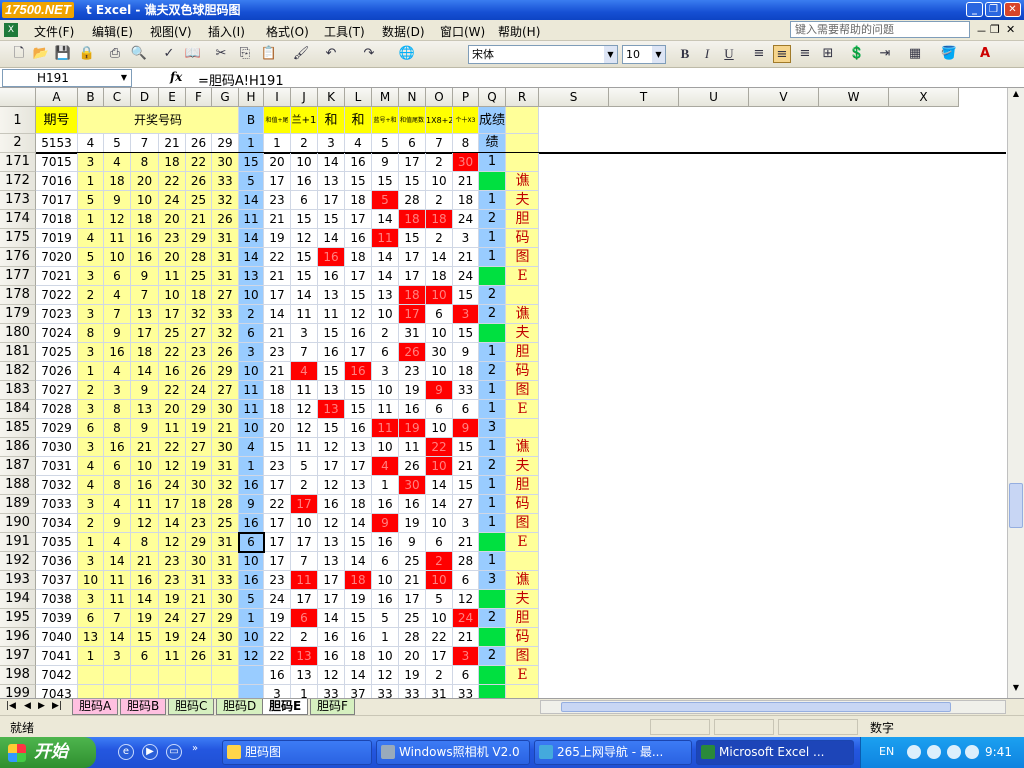 This screenshot has height=768, width=1024. I want to click on period-cell: 7026, so click(57, 371).